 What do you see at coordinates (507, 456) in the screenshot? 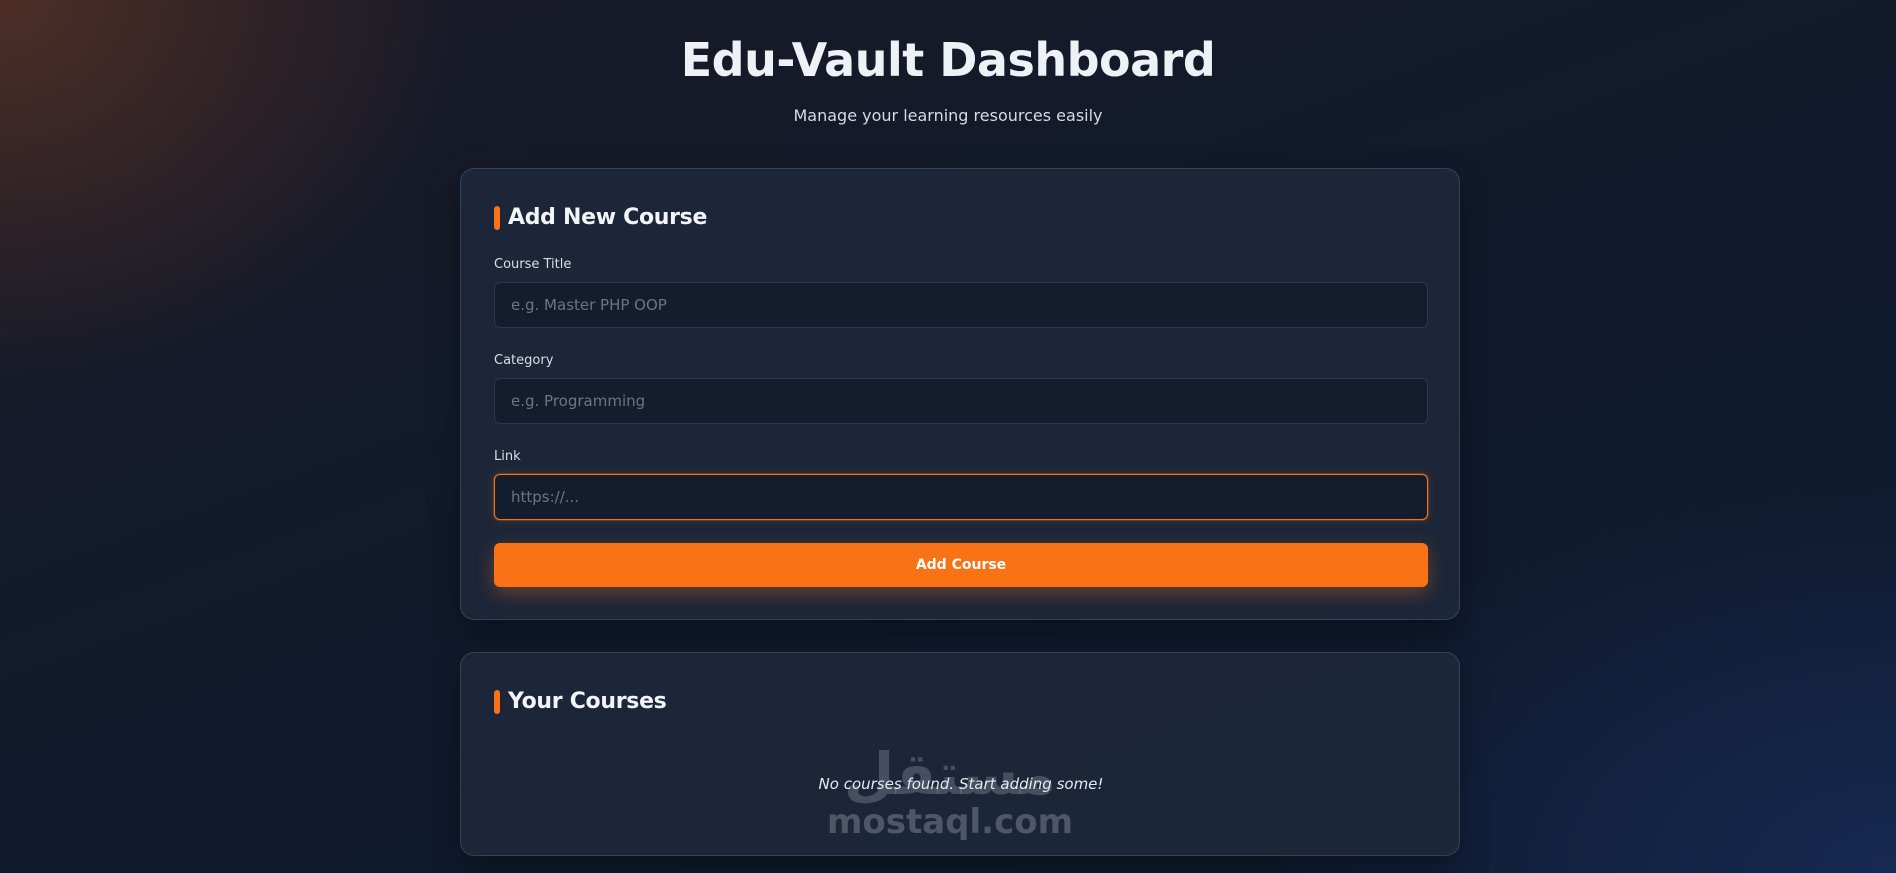
I see `link-label: Link` at bounding box center [507, 456].